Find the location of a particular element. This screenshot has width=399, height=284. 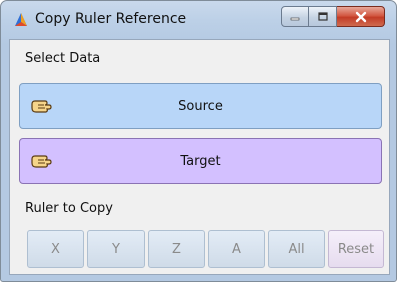

maximize-button is located at coordinates (323, 16).